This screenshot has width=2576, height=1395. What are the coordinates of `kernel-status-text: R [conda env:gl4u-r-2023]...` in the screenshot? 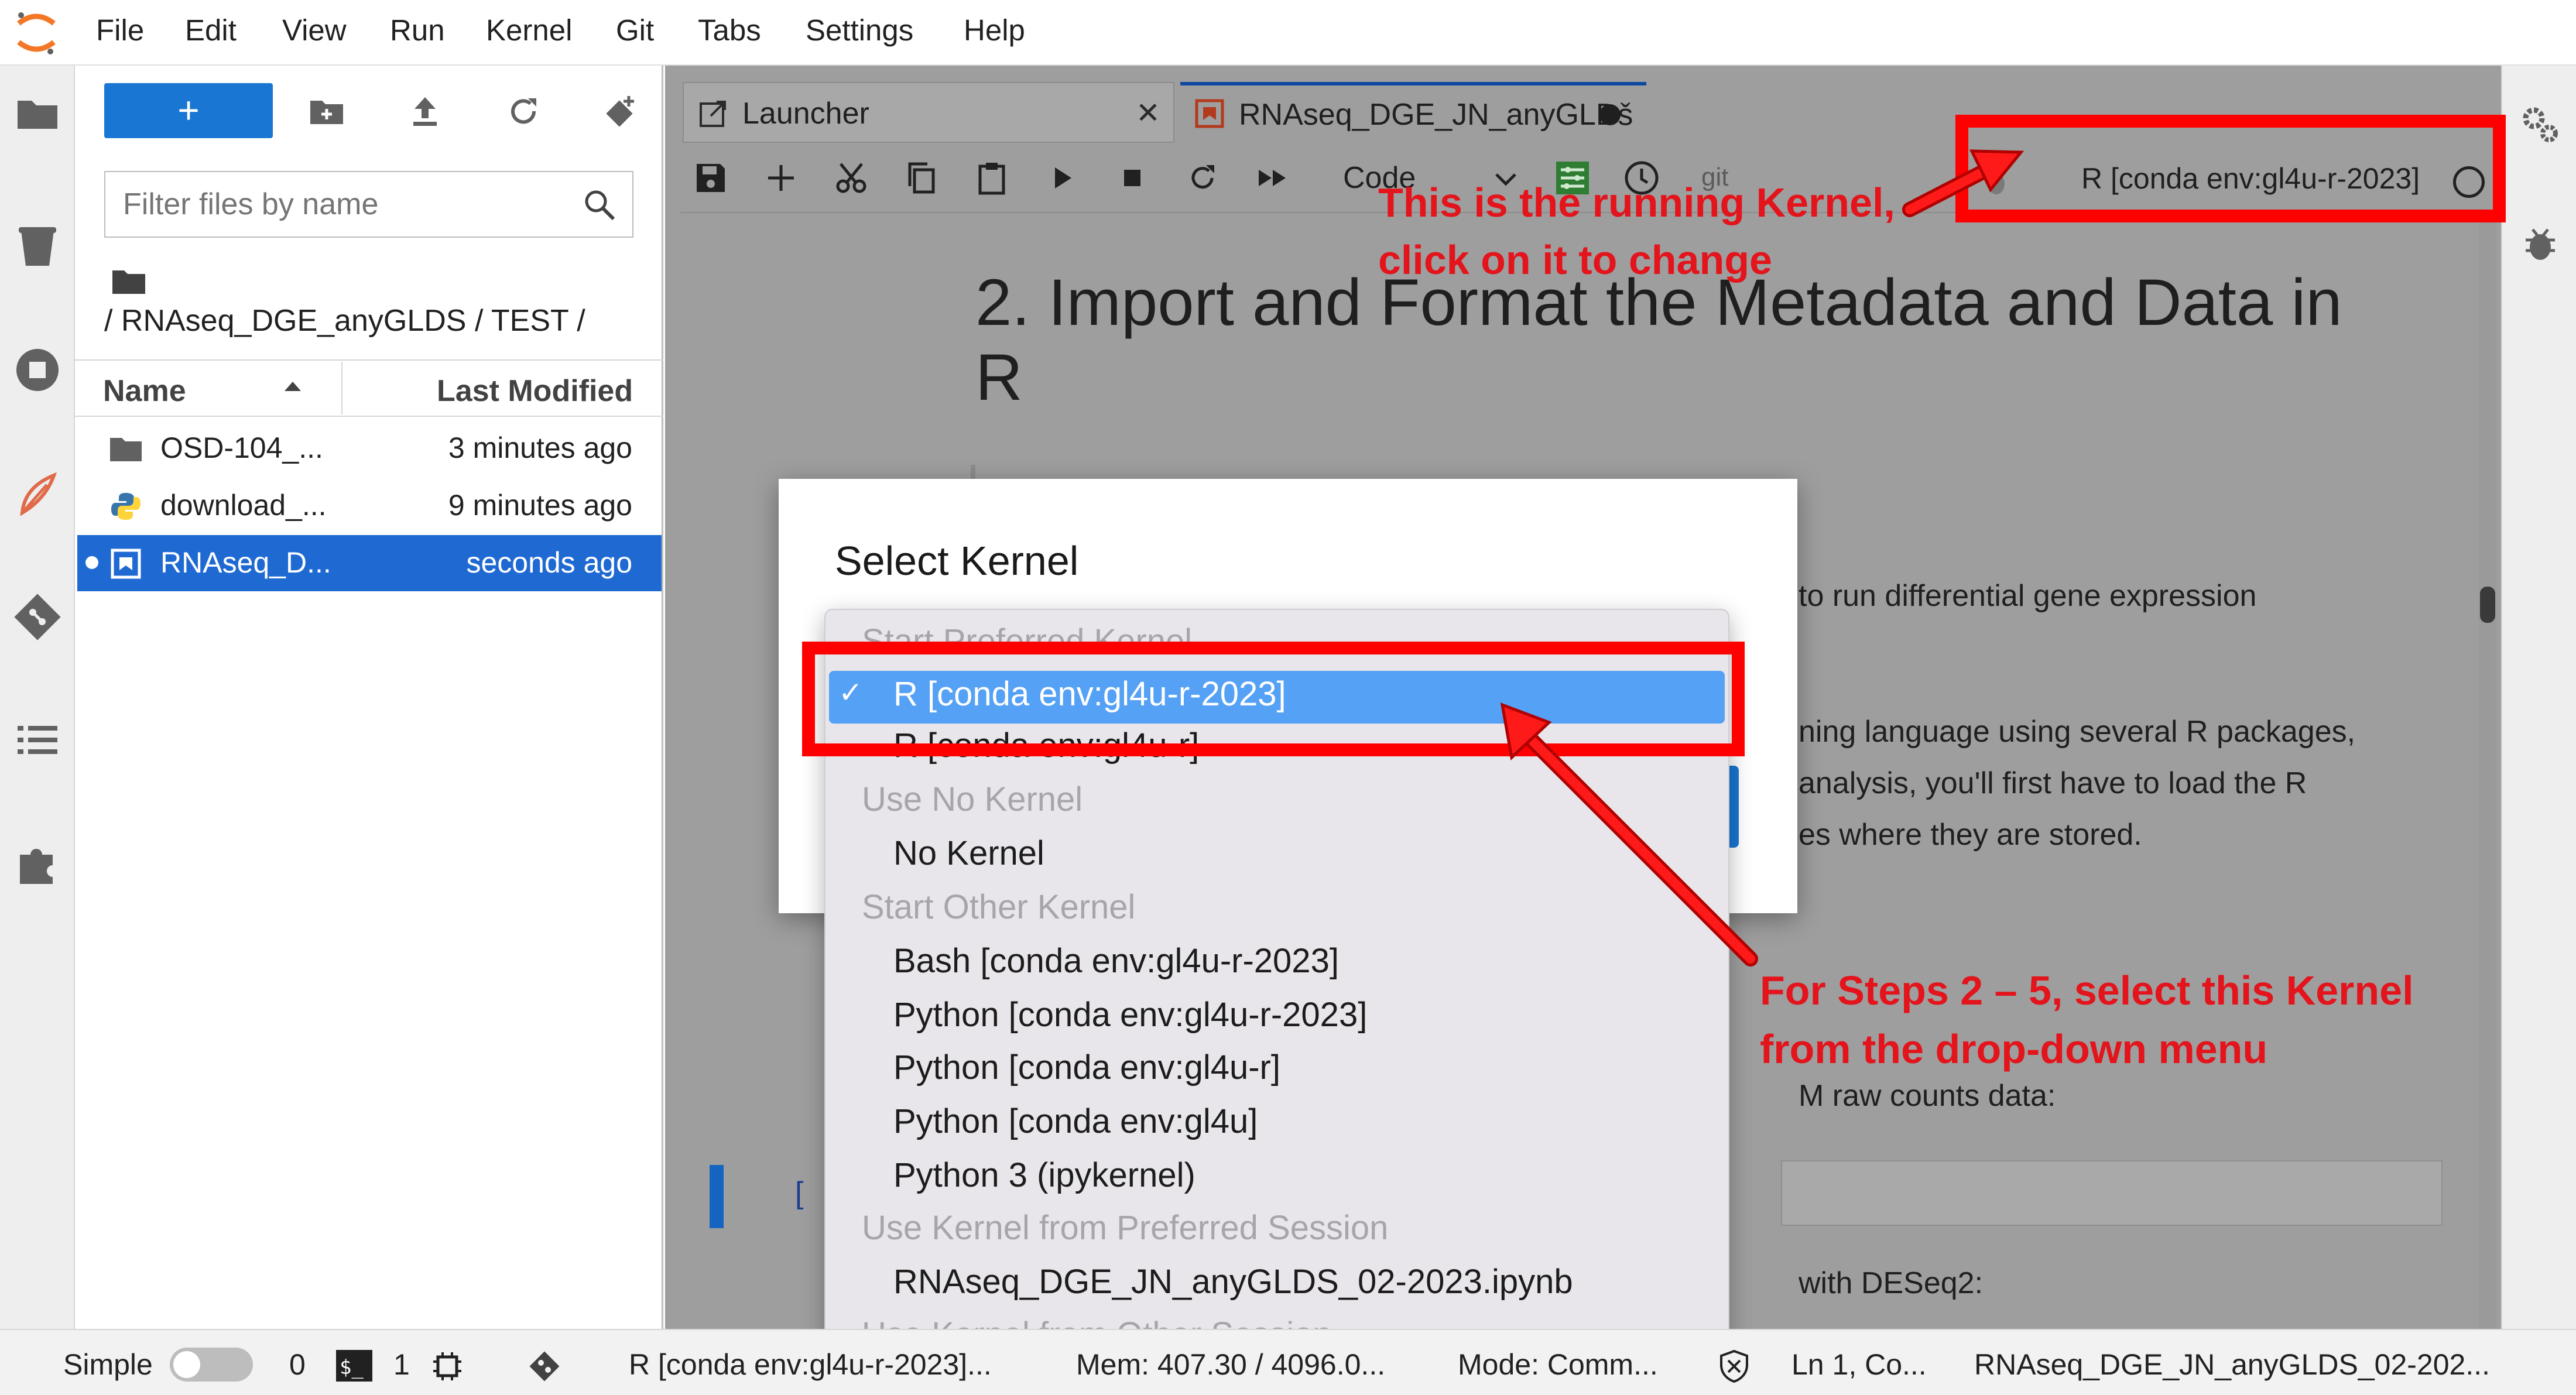 It's located at (851, 1365).